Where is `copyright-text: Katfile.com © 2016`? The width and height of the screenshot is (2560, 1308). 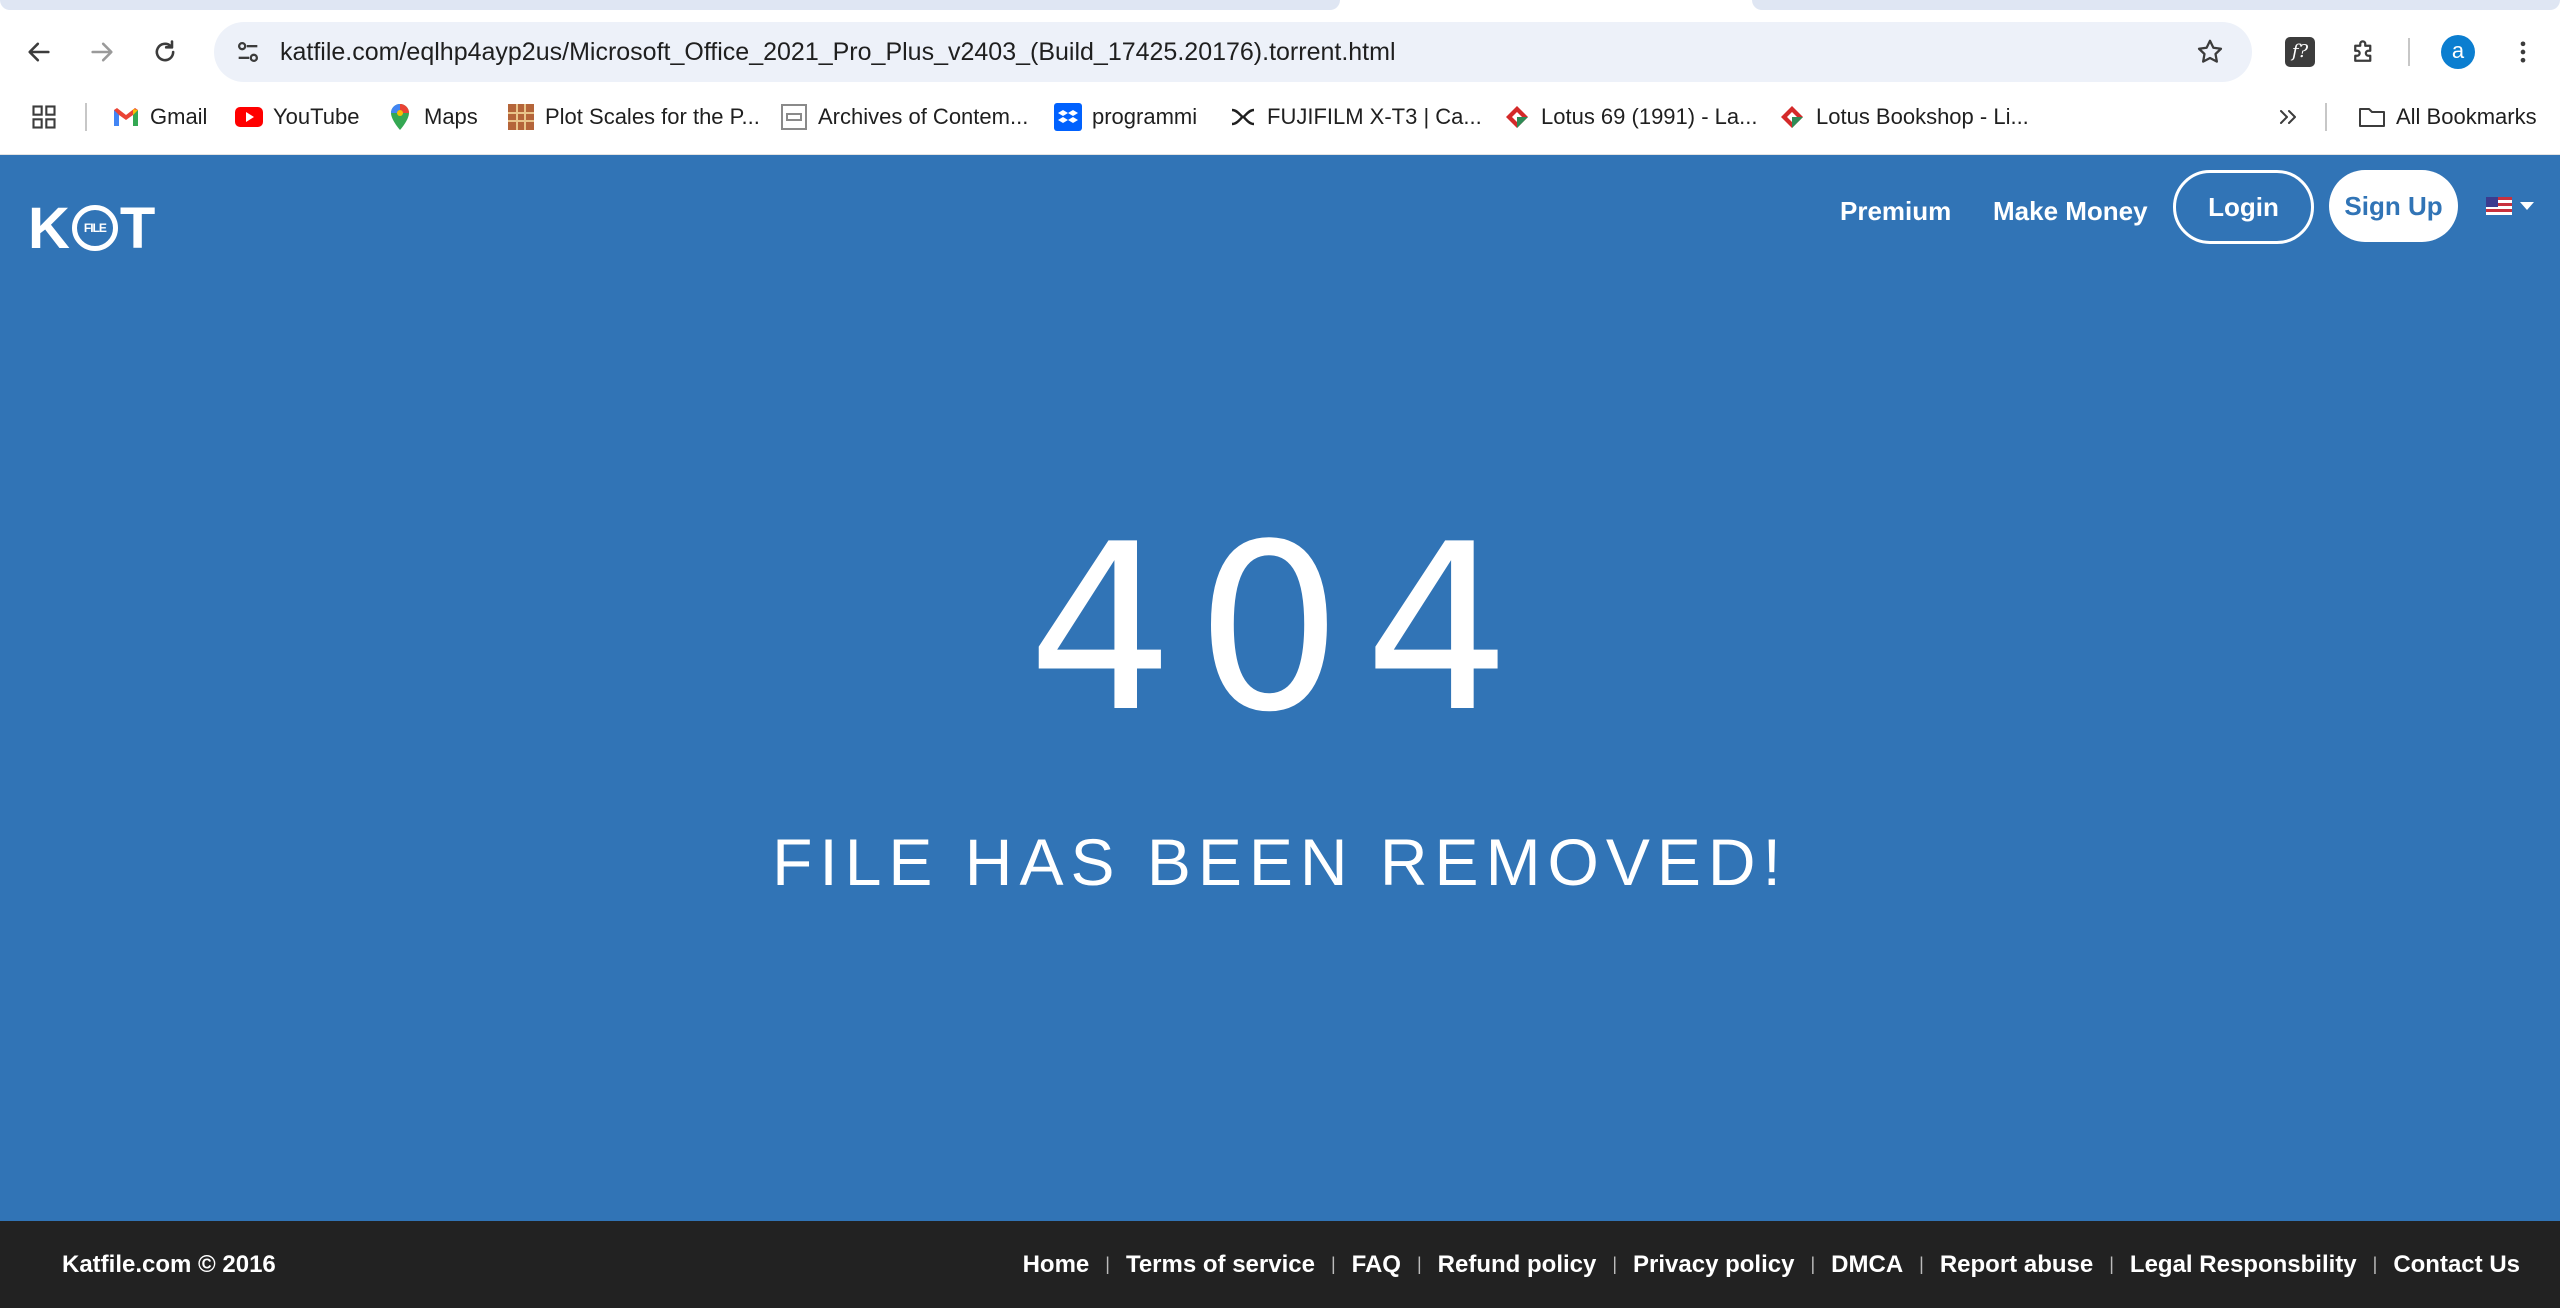 copyright-text: Katfile.com © 2016 is located at coordinates (169, 1264).